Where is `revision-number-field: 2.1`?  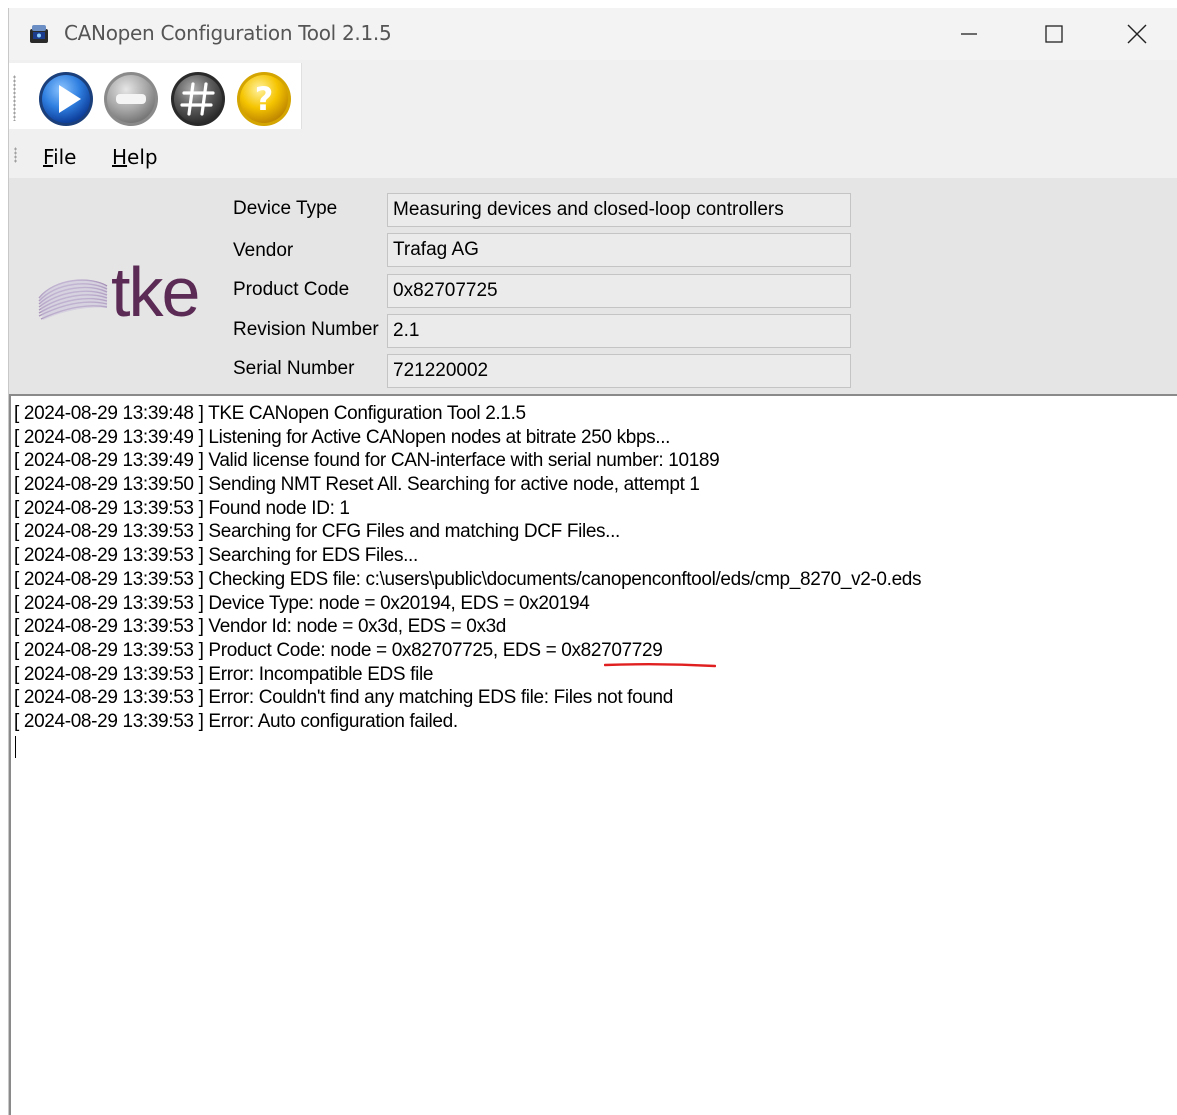 revision-number-field: 2.1 is located at coordinates (619, 331).